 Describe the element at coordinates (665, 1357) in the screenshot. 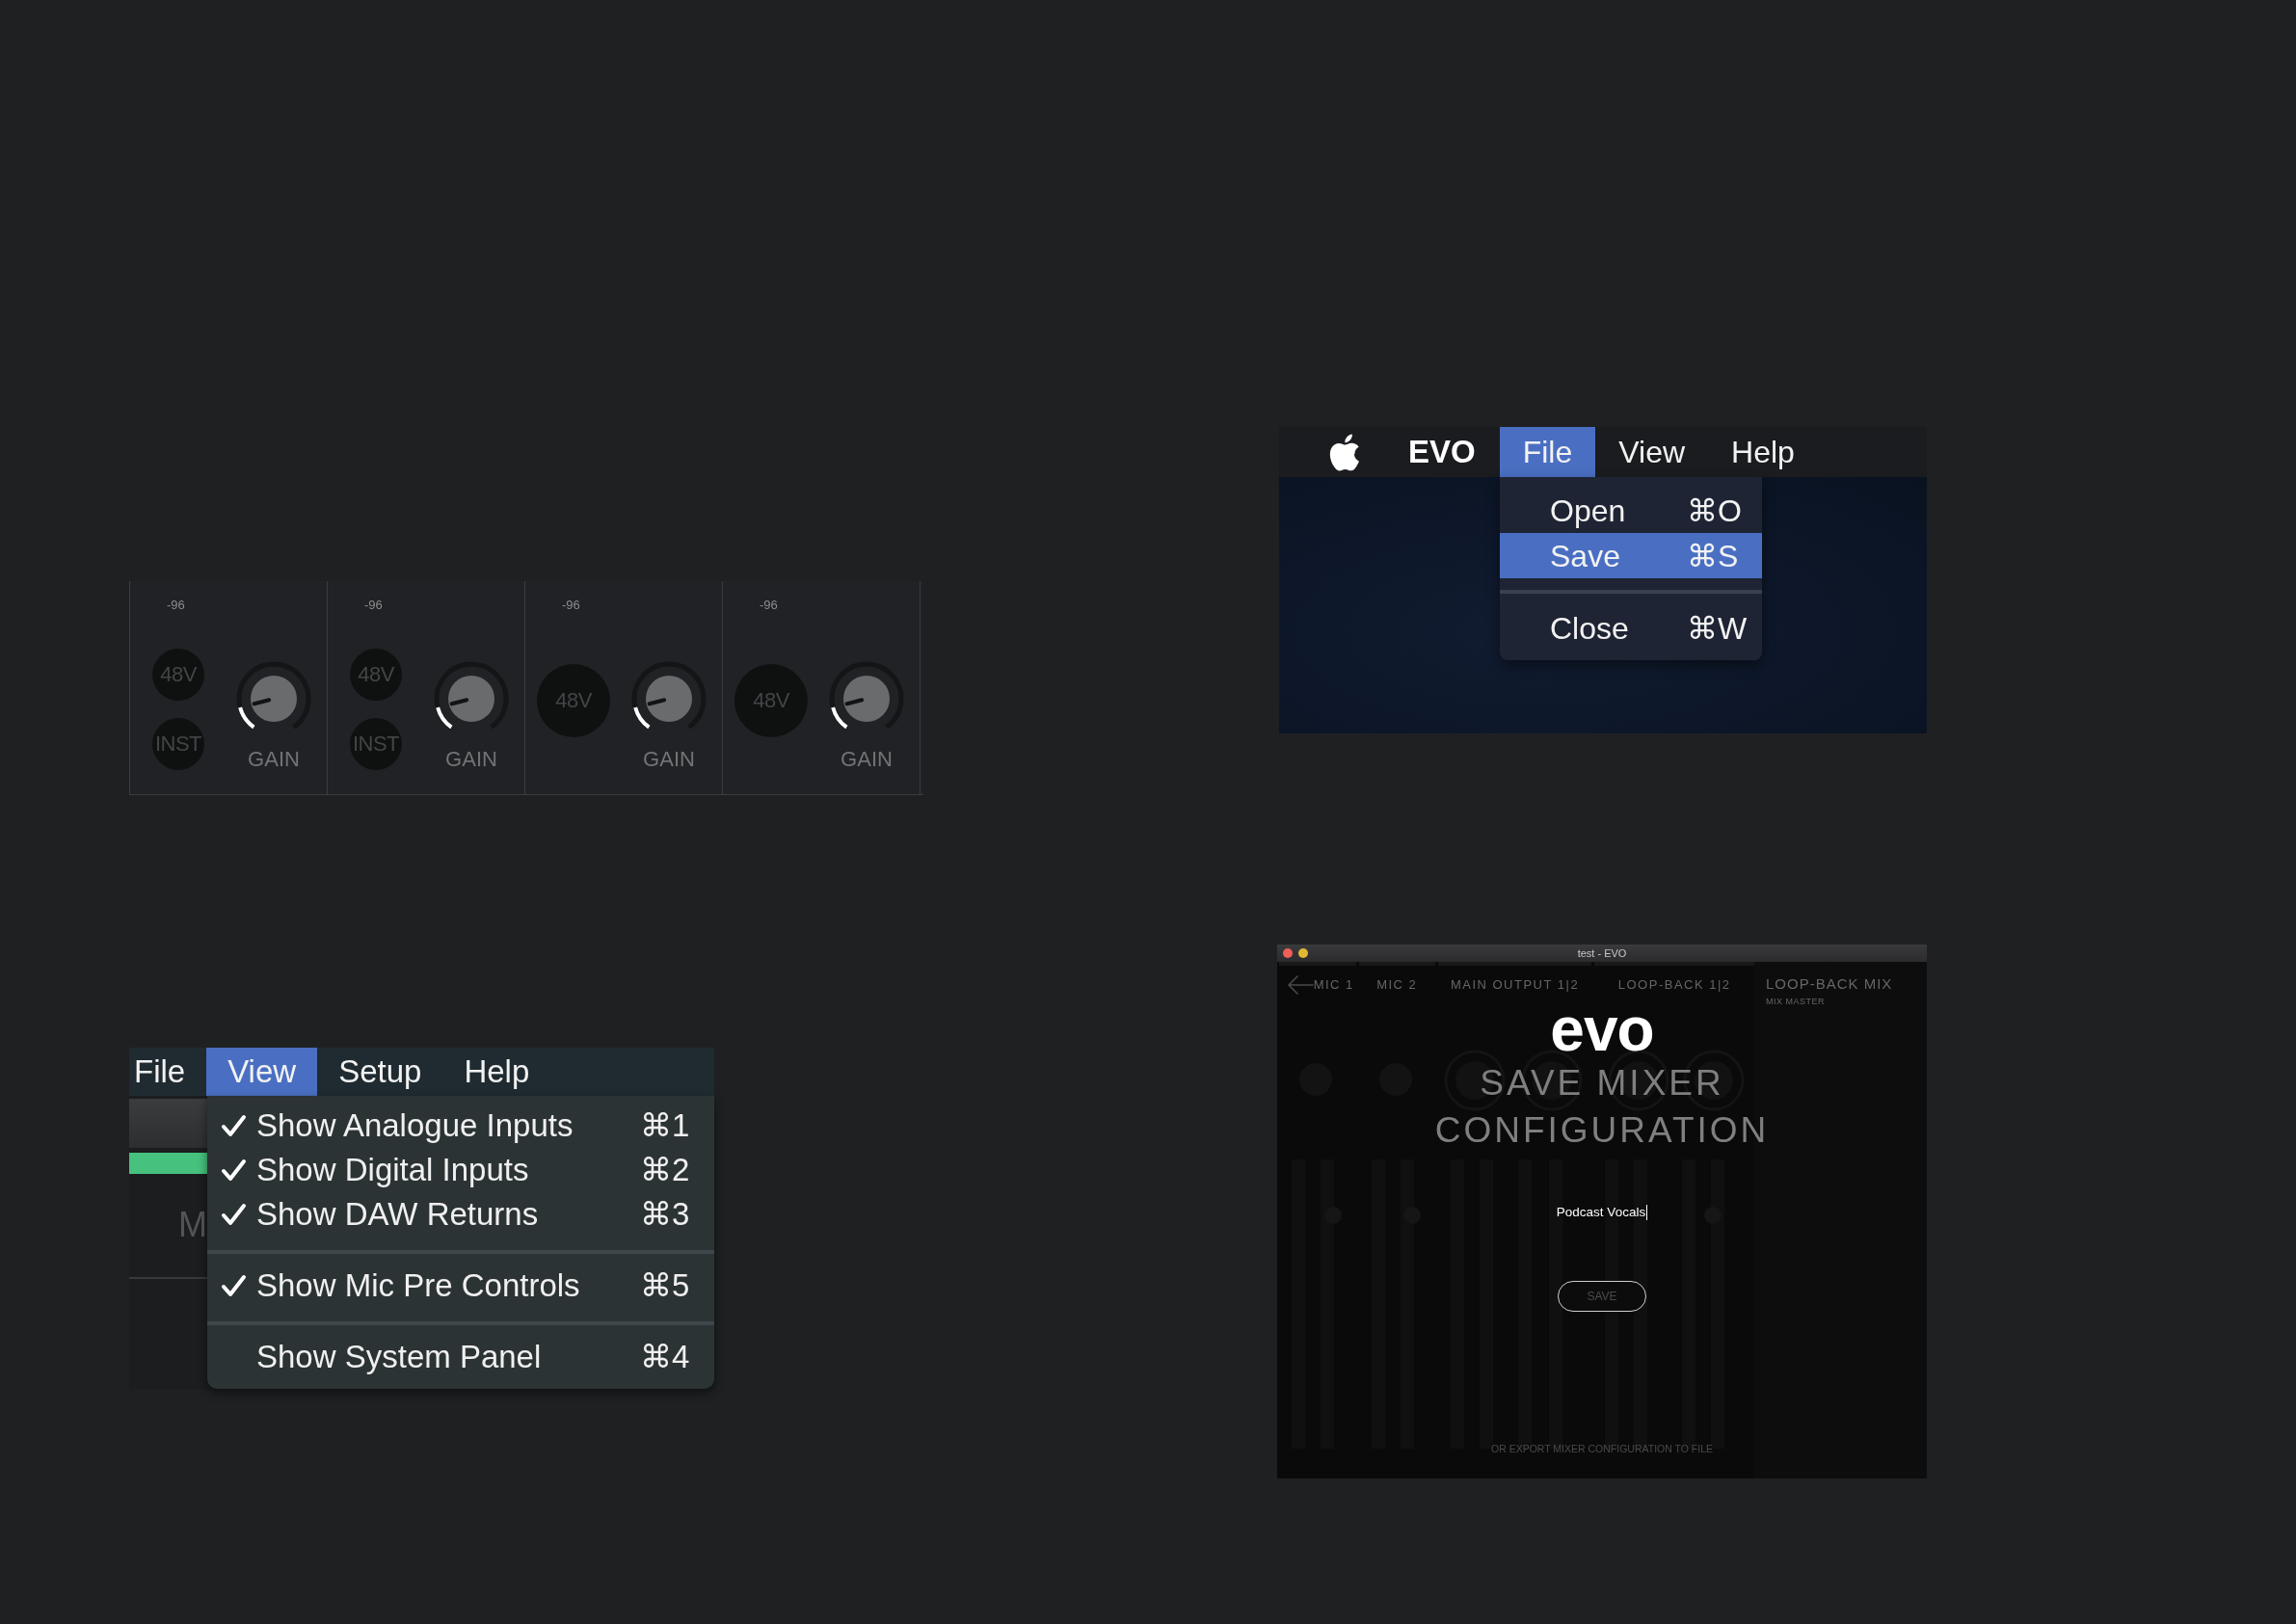

I see `shortcut-text: ⌘4` at that location.